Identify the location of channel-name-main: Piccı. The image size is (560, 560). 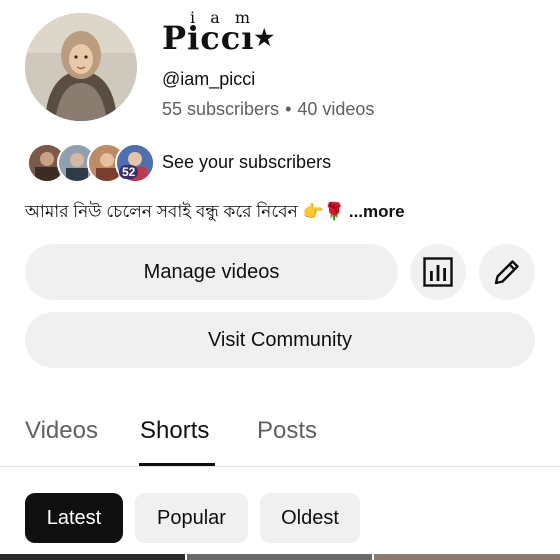
(208, 38).